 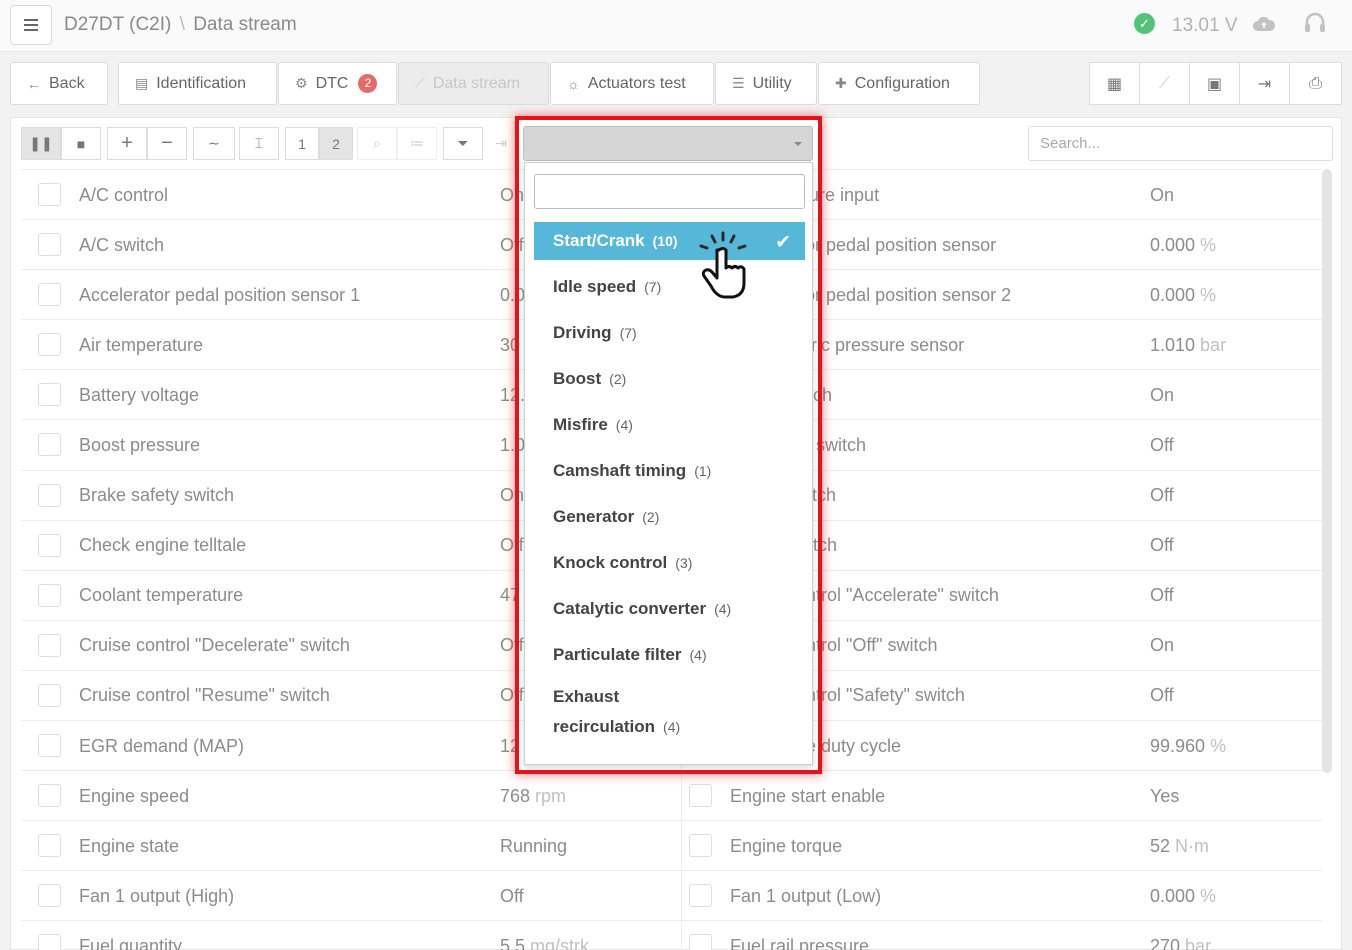 I want to click on smooth-button: ∼, so click(x=214, y=143).